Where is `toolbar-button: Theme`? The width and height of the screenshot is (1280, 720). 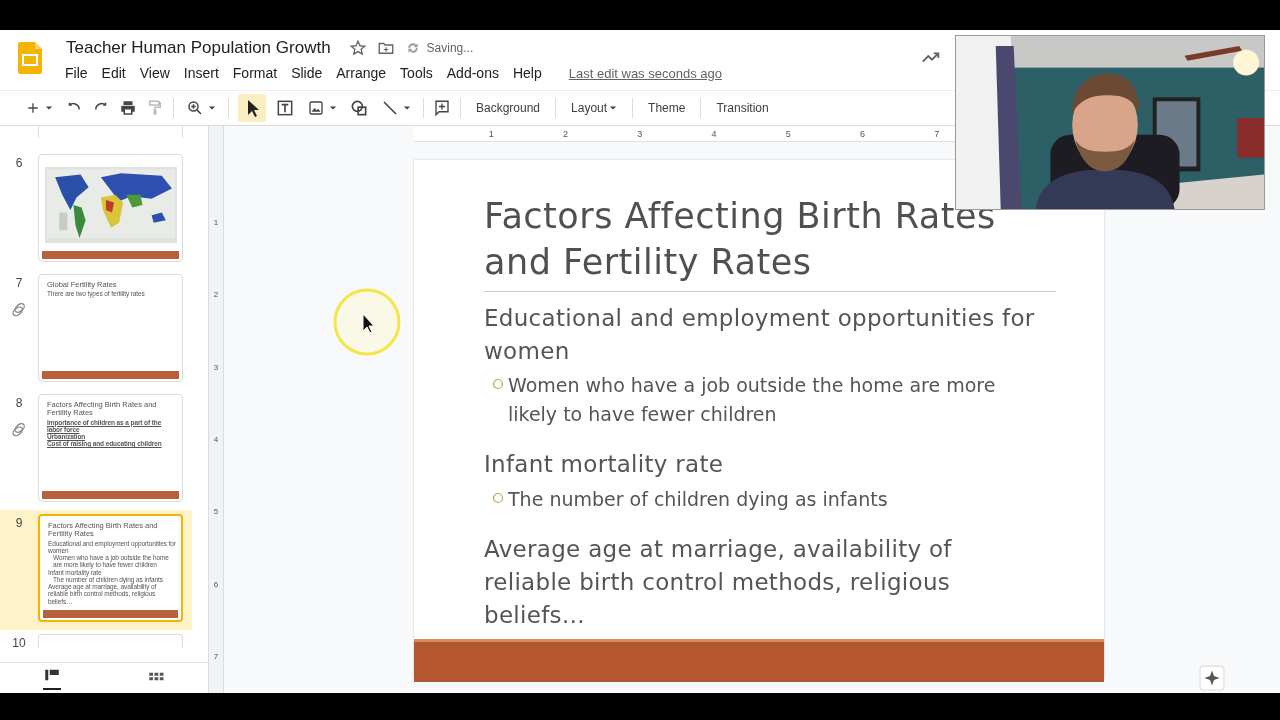
toolbar-button: Theme is located at coordinates (667, 108).